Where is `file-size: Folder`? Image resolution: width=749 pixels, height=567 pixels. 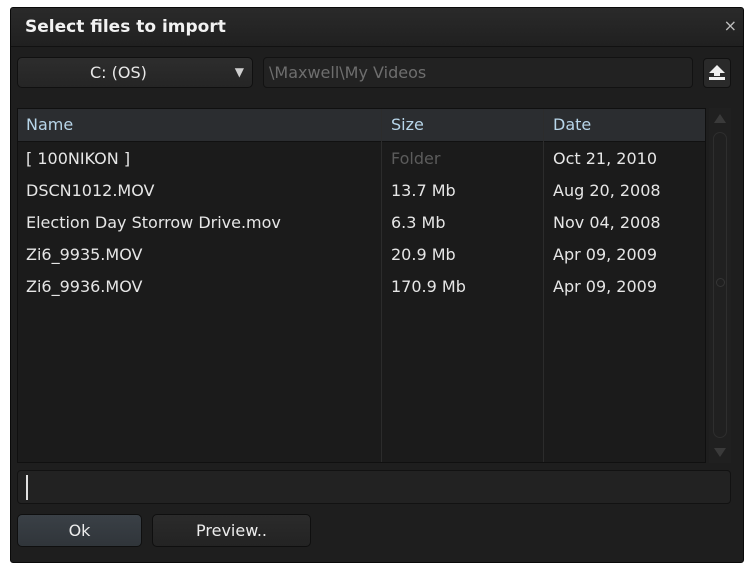 file-size: Folder is located at coordinates (416, 158).